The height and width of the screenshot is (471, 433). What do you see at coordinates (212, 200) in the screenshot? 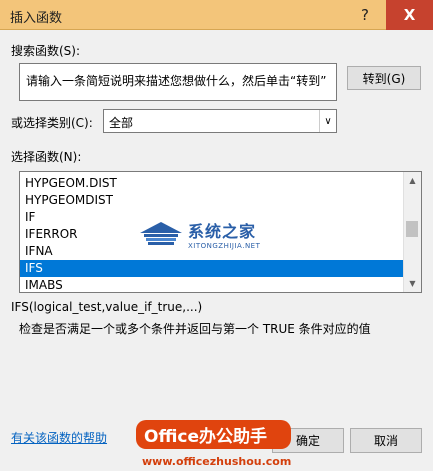
I see `function-list-item: HYPGEOMDIST` at bounding box center [212, 200].